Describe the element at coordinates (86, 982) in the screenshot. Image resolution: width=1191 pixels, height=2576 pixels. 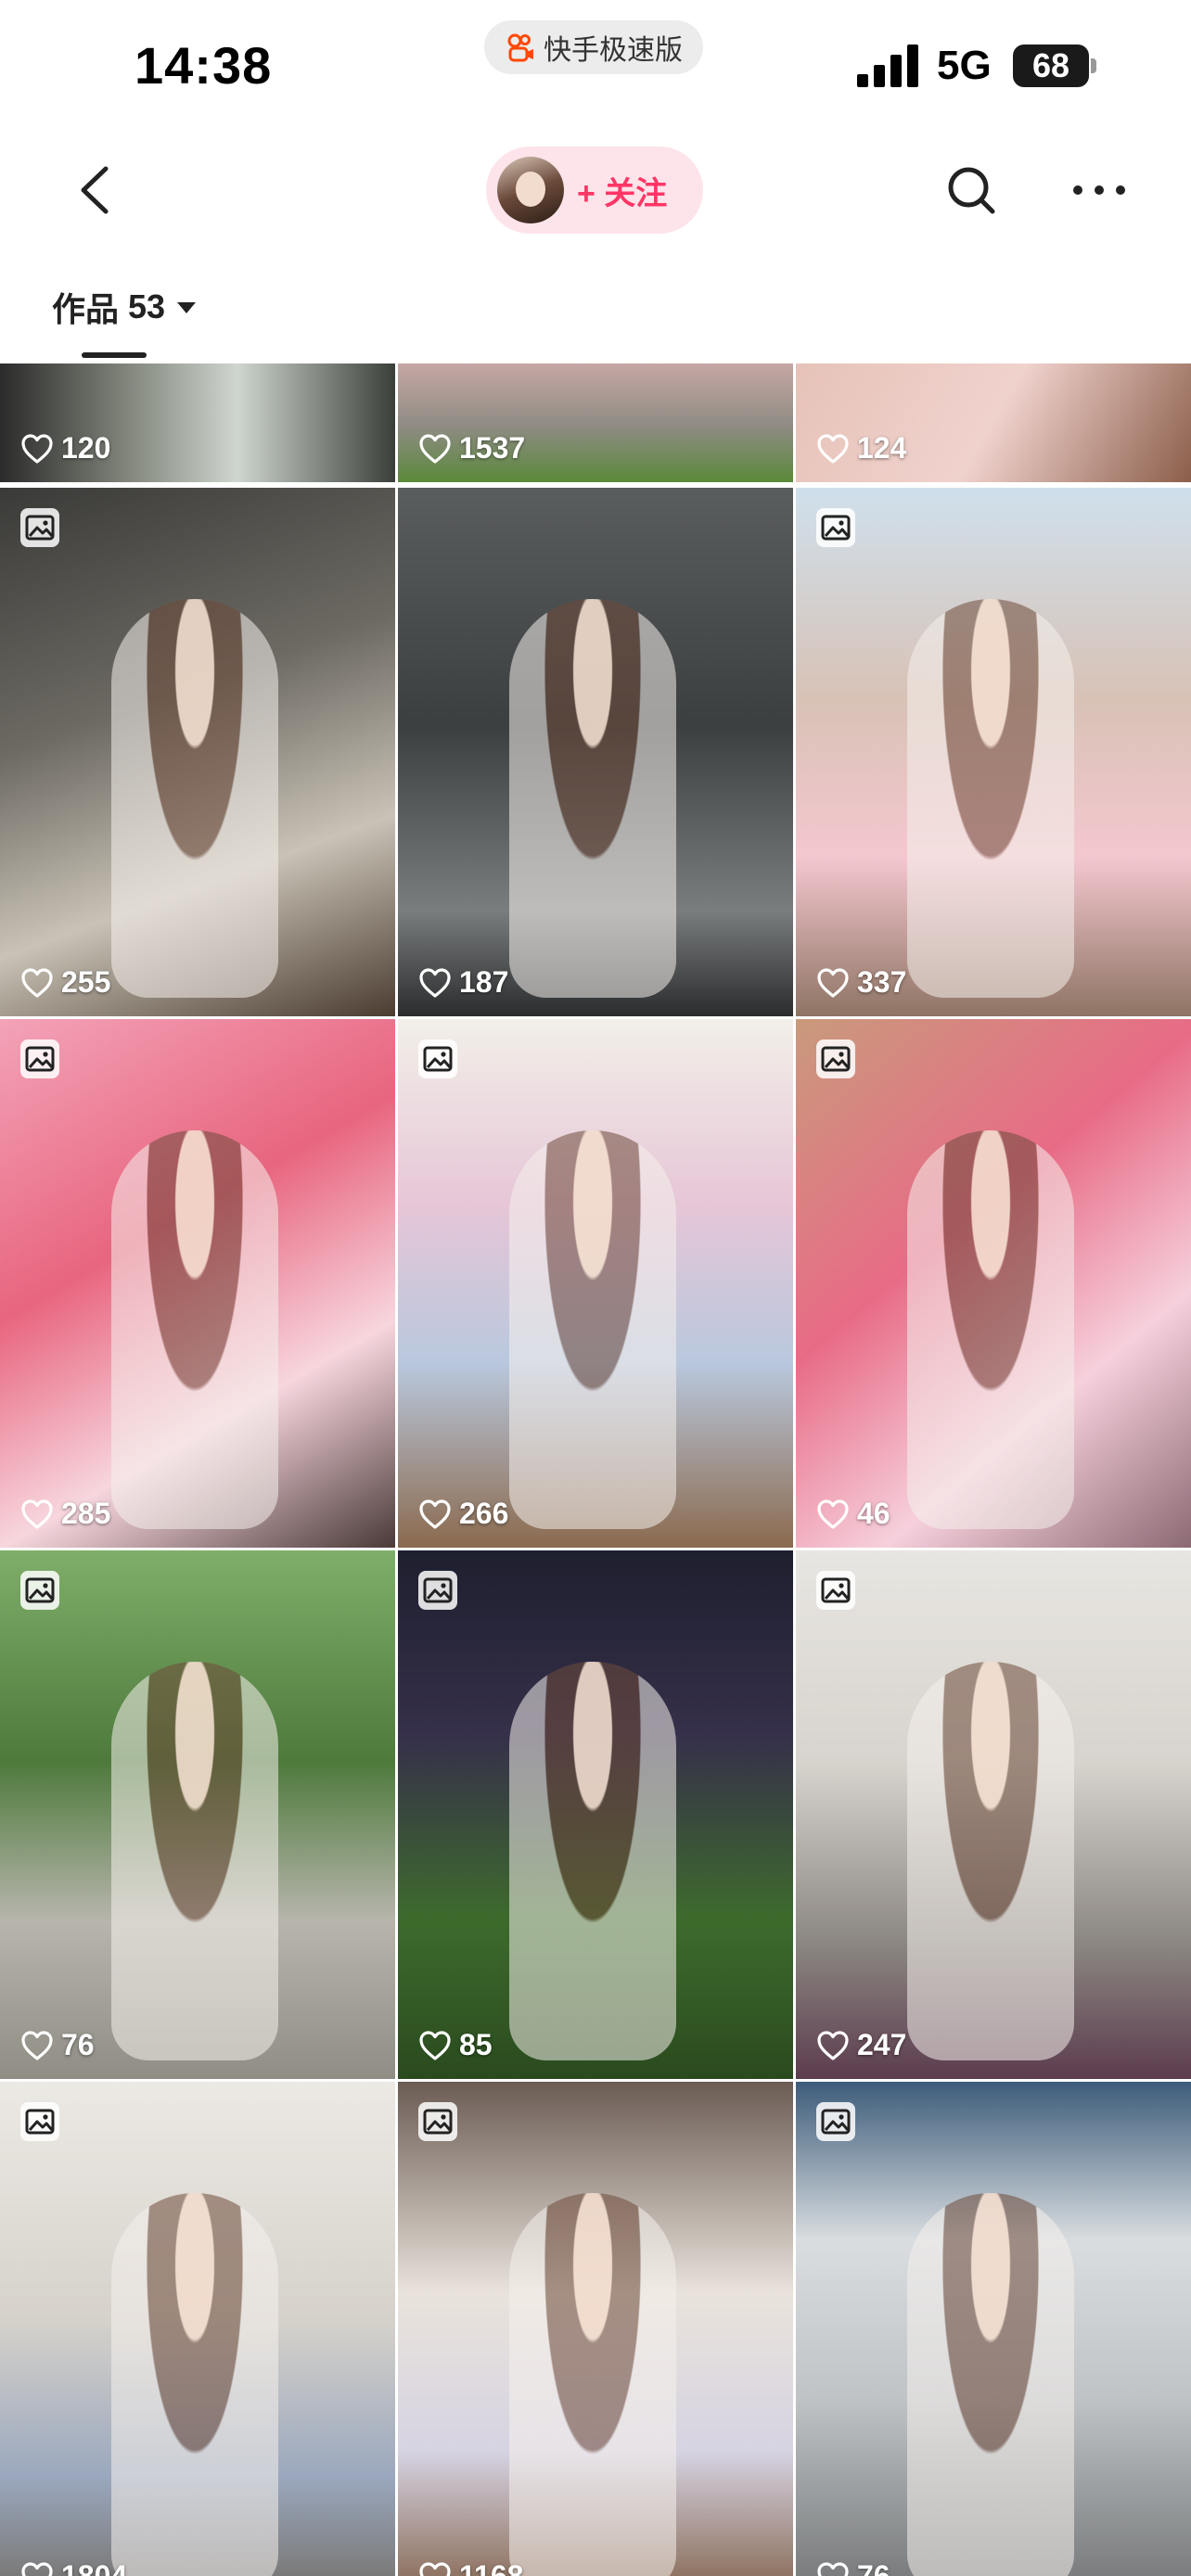
I see `like-count-value: 255` at that location.